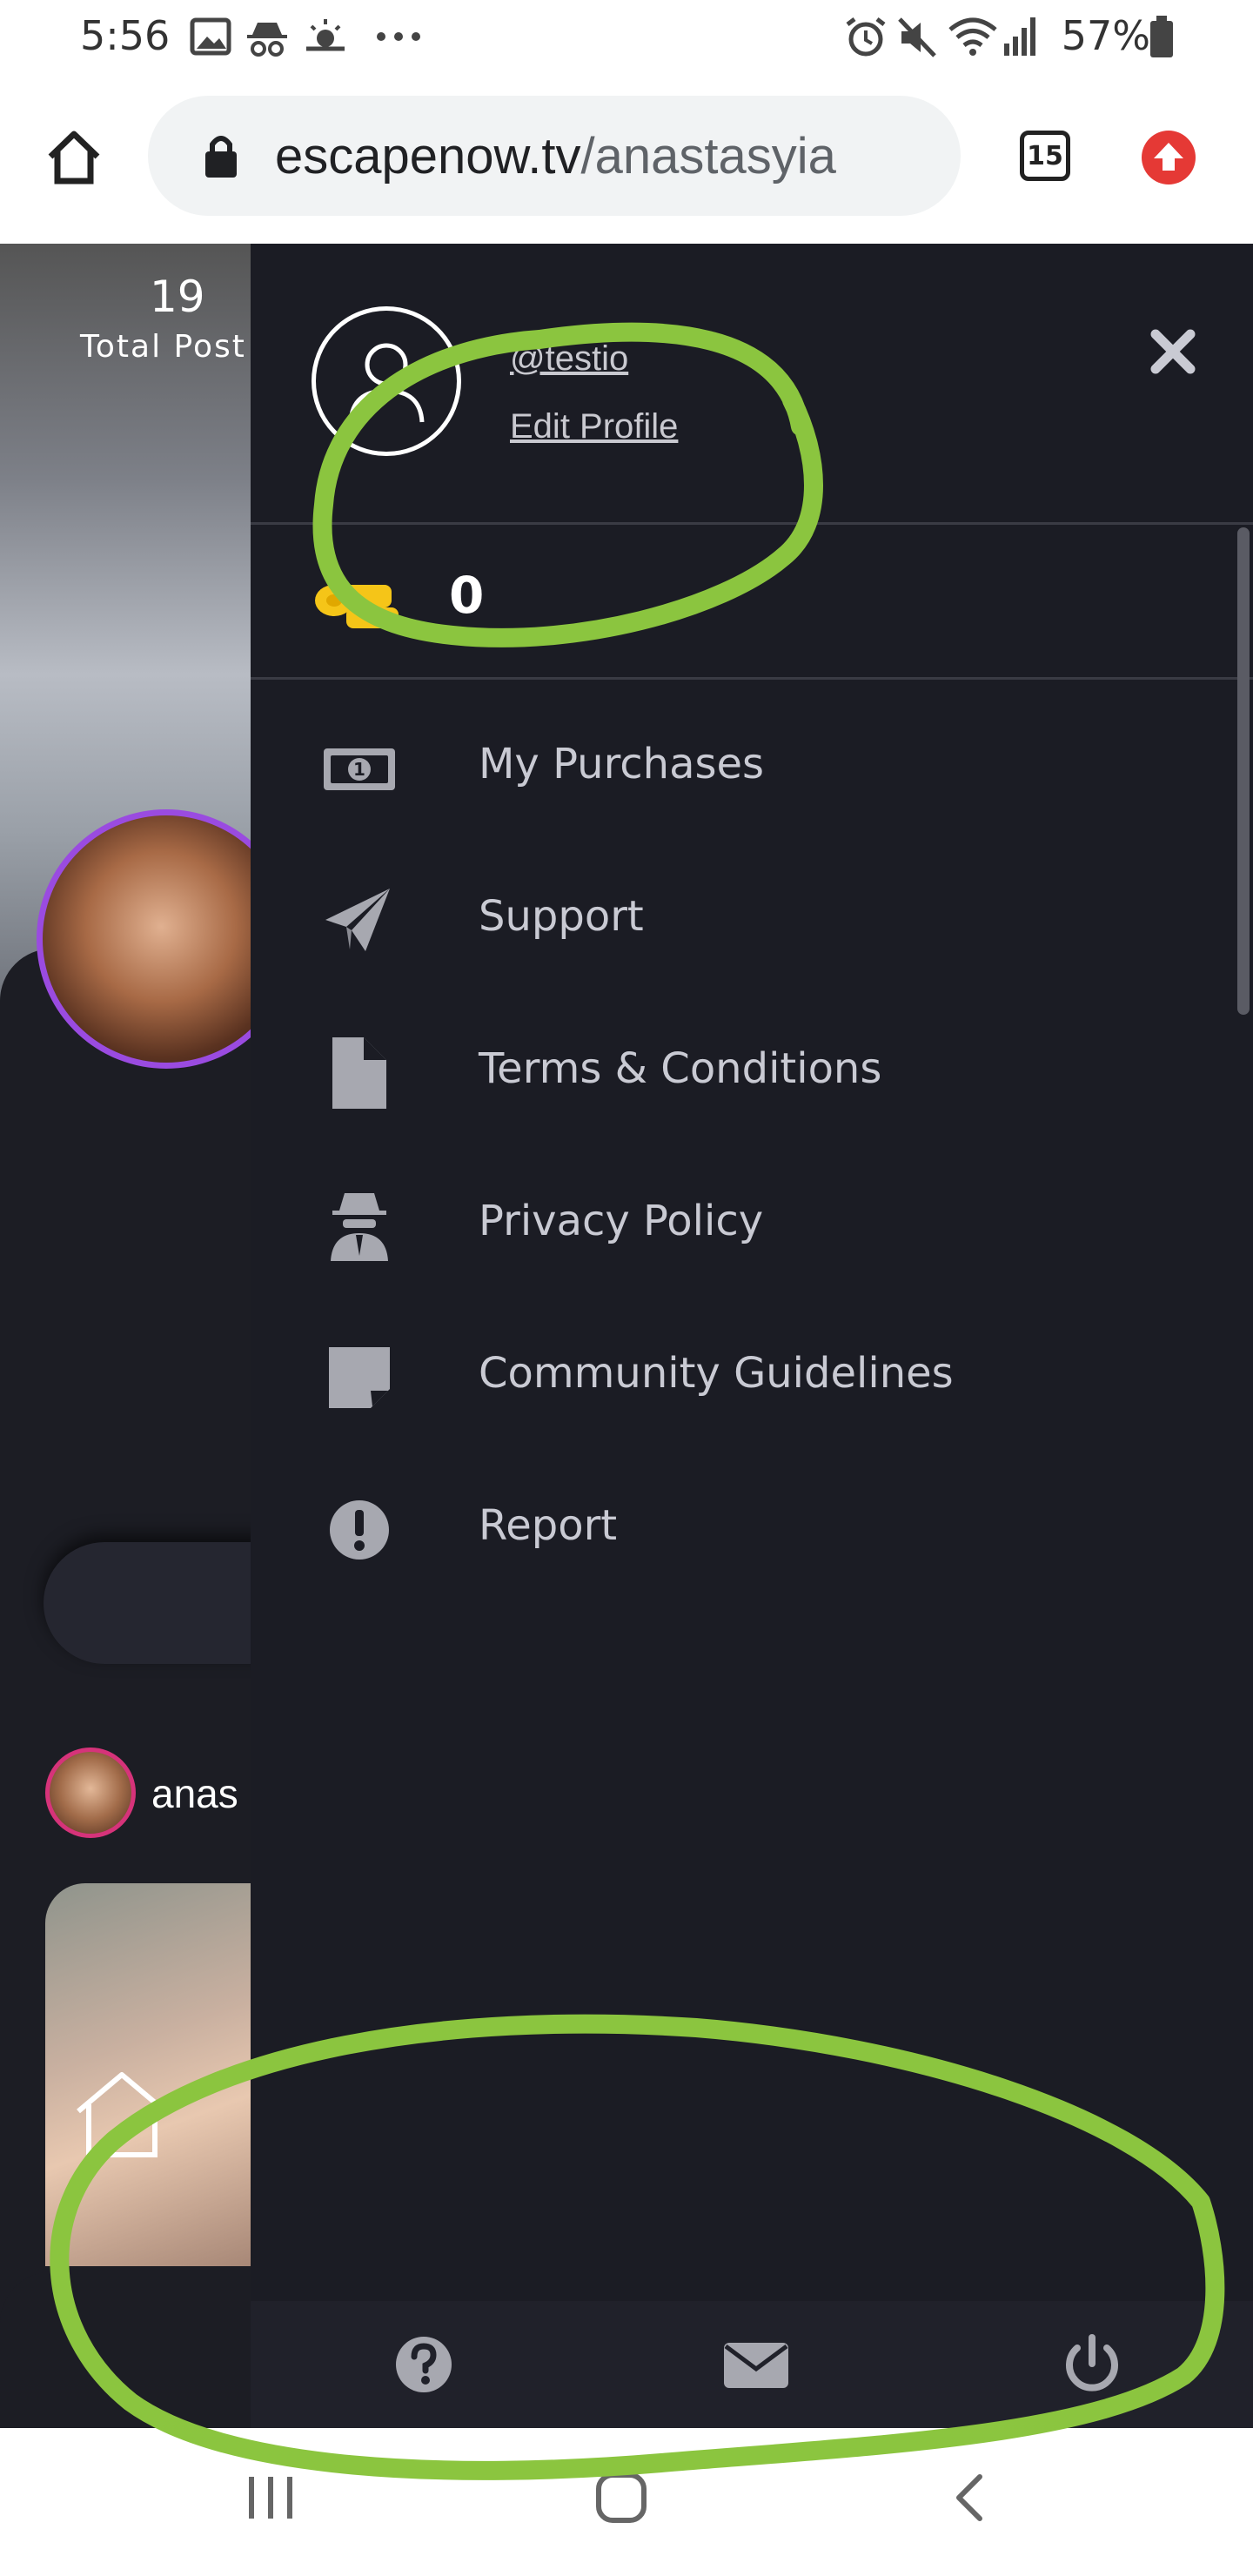 This screenshot has width=1253, height=2576. What do you see at coordinates (122, 2115) in the screenshot?
I see `nav-home-icon` at bounding box center [122, 2115].